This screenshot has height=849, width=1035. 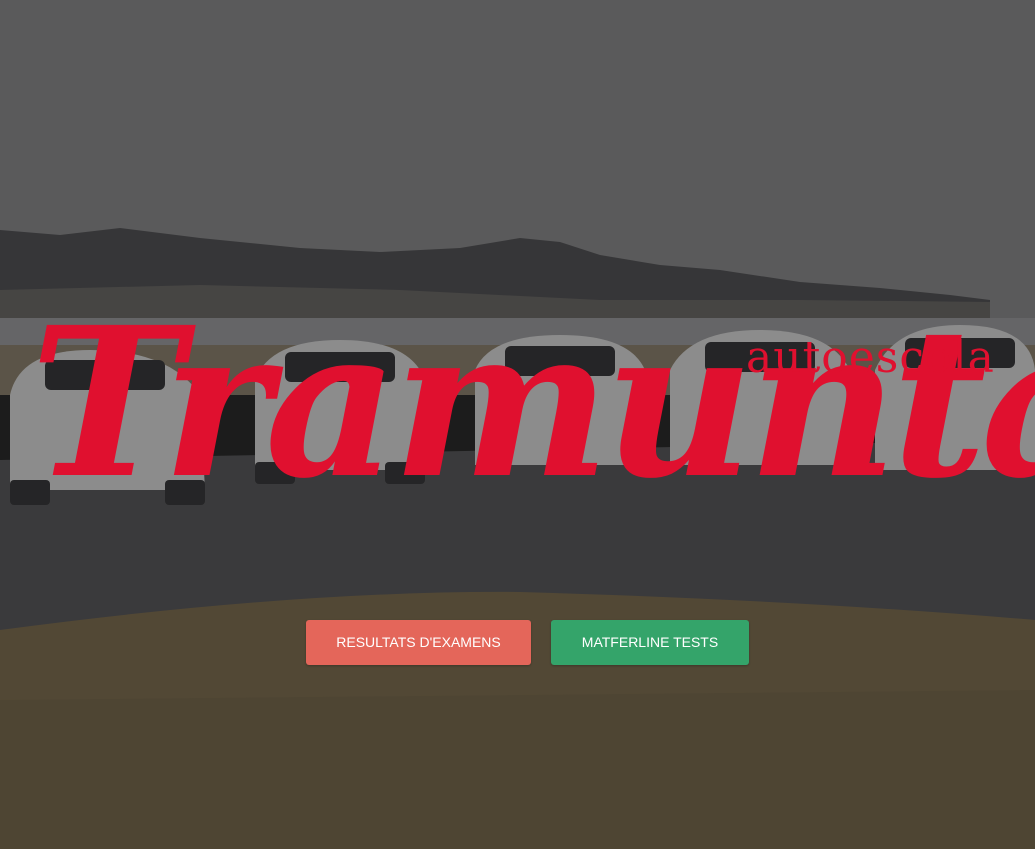 I want to click on exam-results-button: RESULTATS D'EXAMENS, so click(x=418, y=642).